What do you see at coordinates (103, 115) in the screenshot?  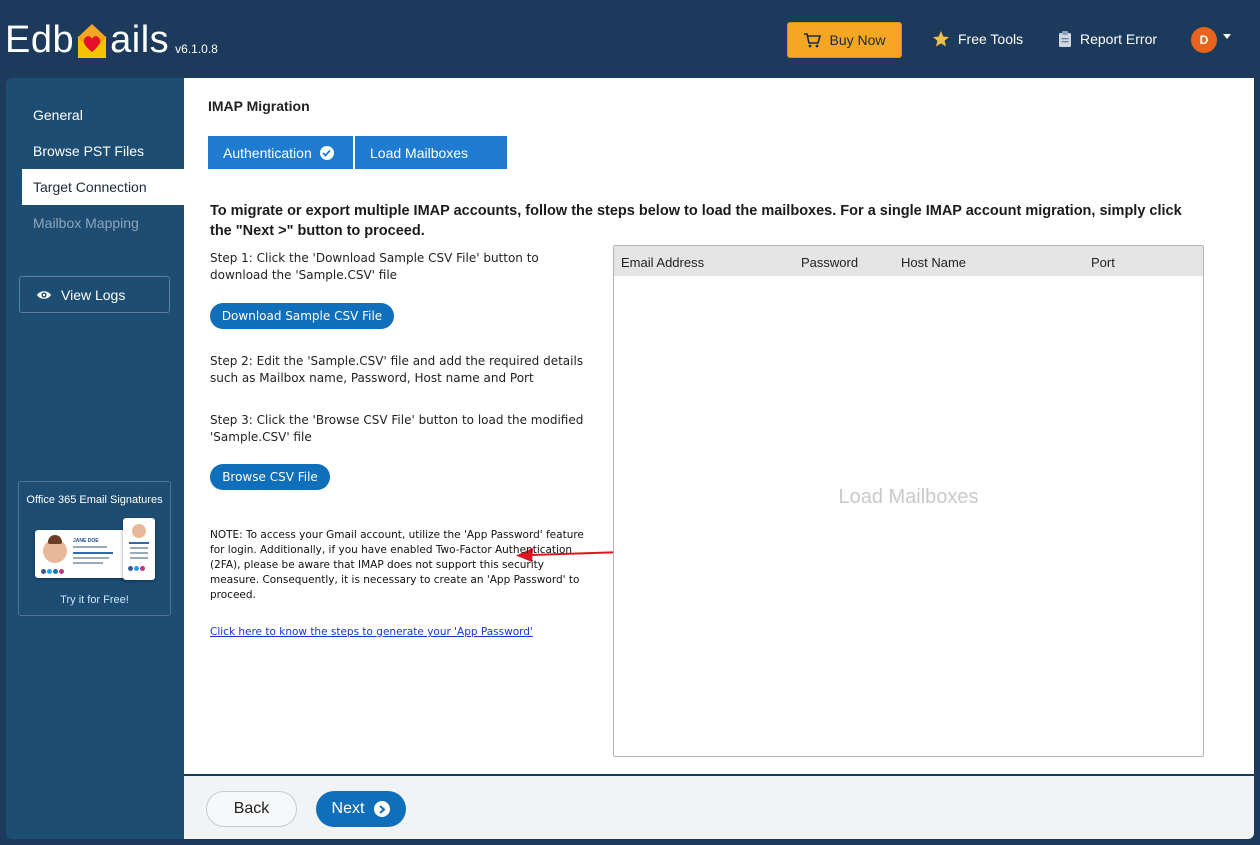 I see `sidebar-item-general: General` at bounding box center [103, 115].